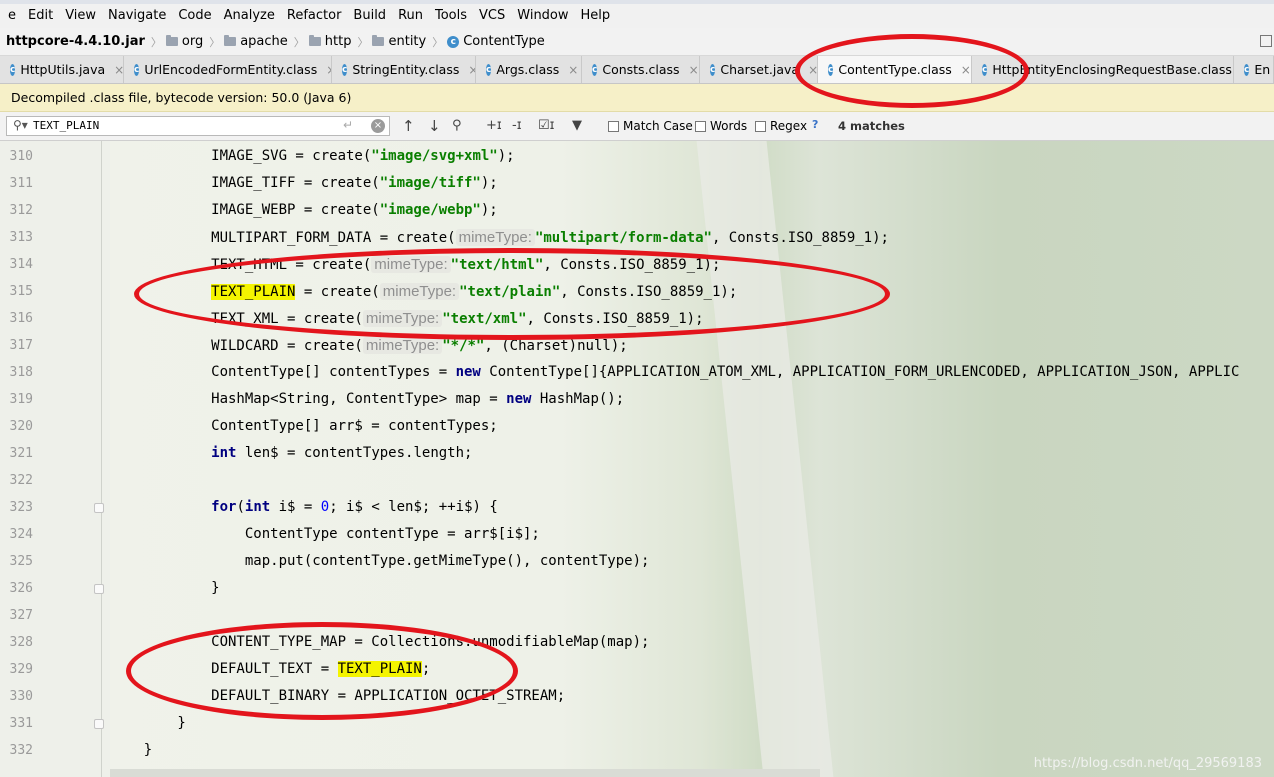 The height and width of the screenshot is (777, 1274). What do you see at coordinates (314, 16) in the screenshot?
I see `menu-item-refactor: Refactor` at bounding box center [314, 16].